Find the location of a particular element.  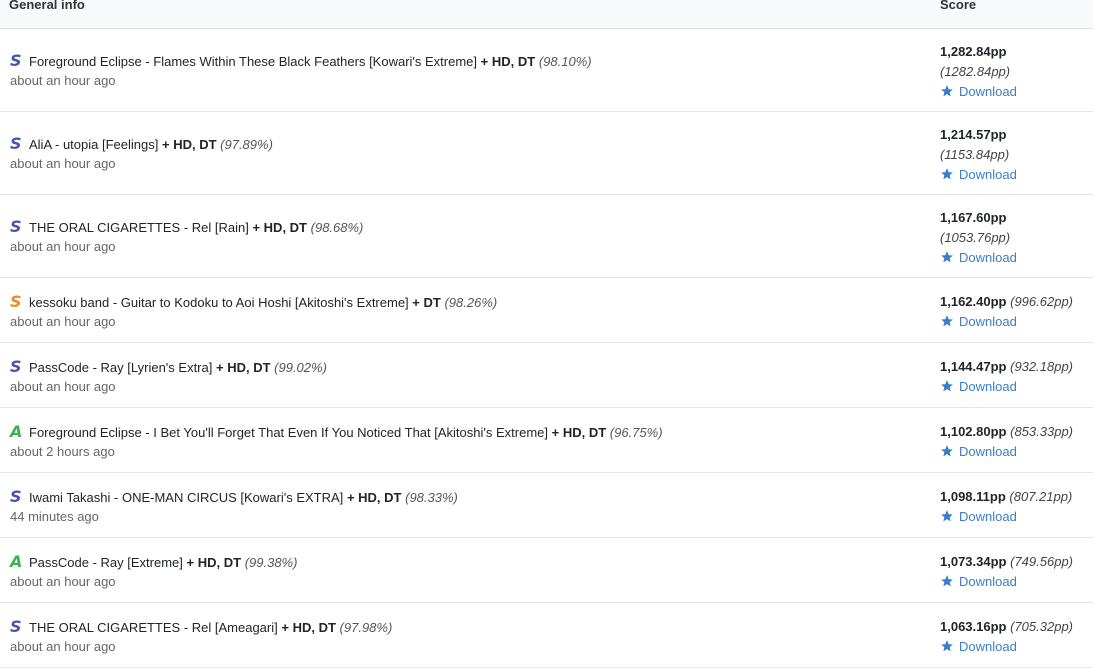

beatmap-title: PassCode - Ray [Extreme] is located at coordinates (106, 562).